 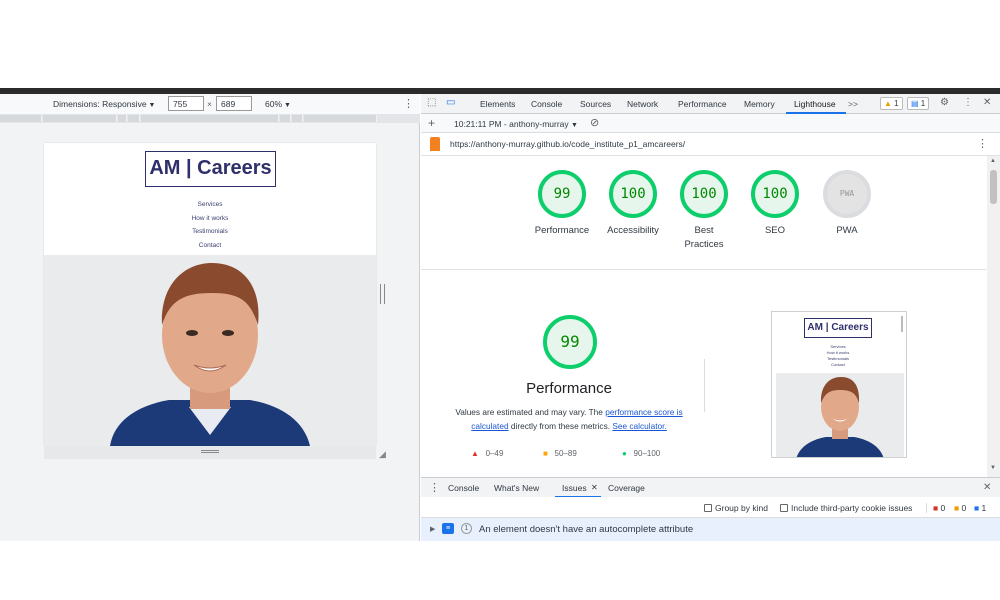 What do you see at coordinates (708, 508) in the screenshot?
I see `checkbox-icon` at bounding box center [708, 508].